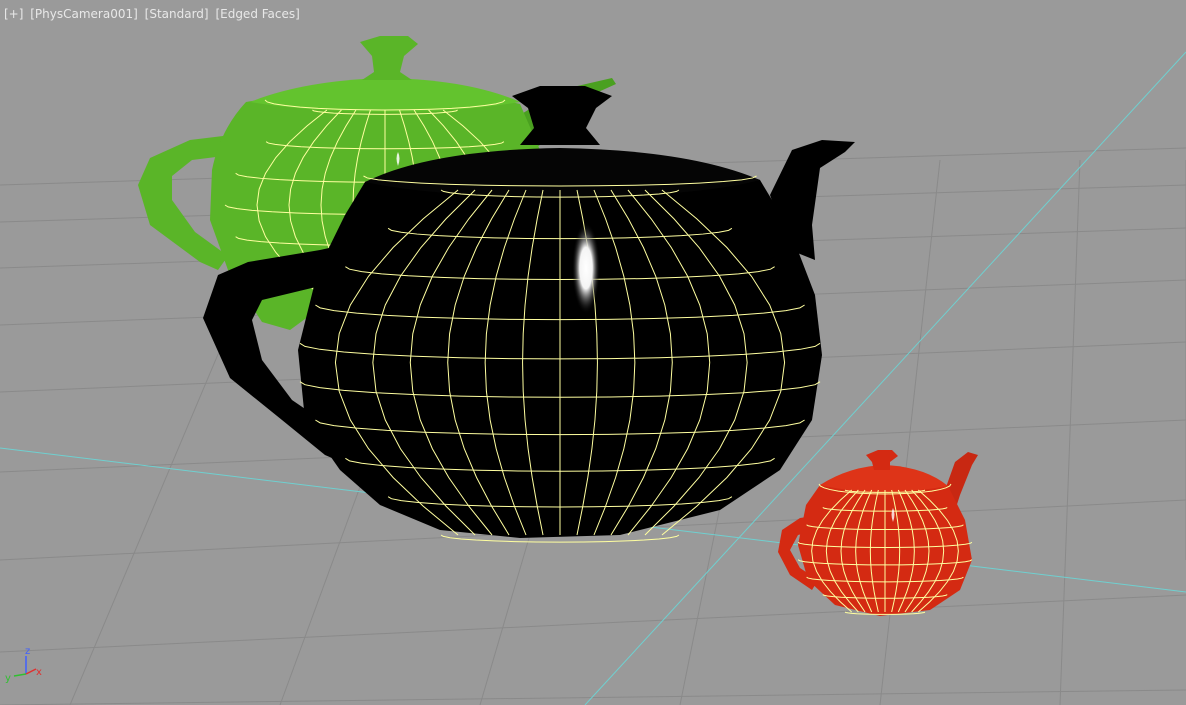 This screenshot has height=705, width=1186. I want to click on teapot-black-highlight, so click(586, 268).